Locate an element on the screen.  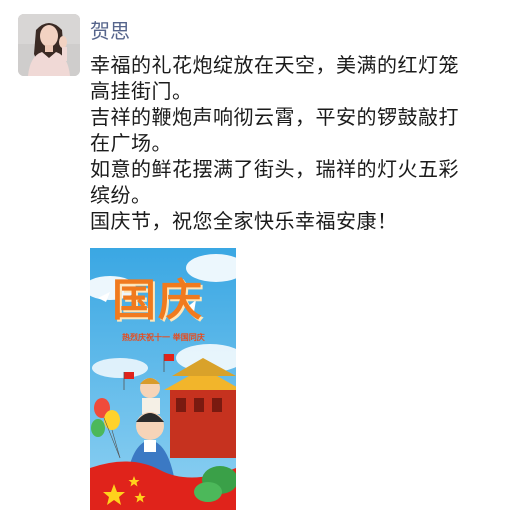
post-line: 幸福的礼花炮绽放在天空，美满的红灯笼 is located at coordinates (274, 65).